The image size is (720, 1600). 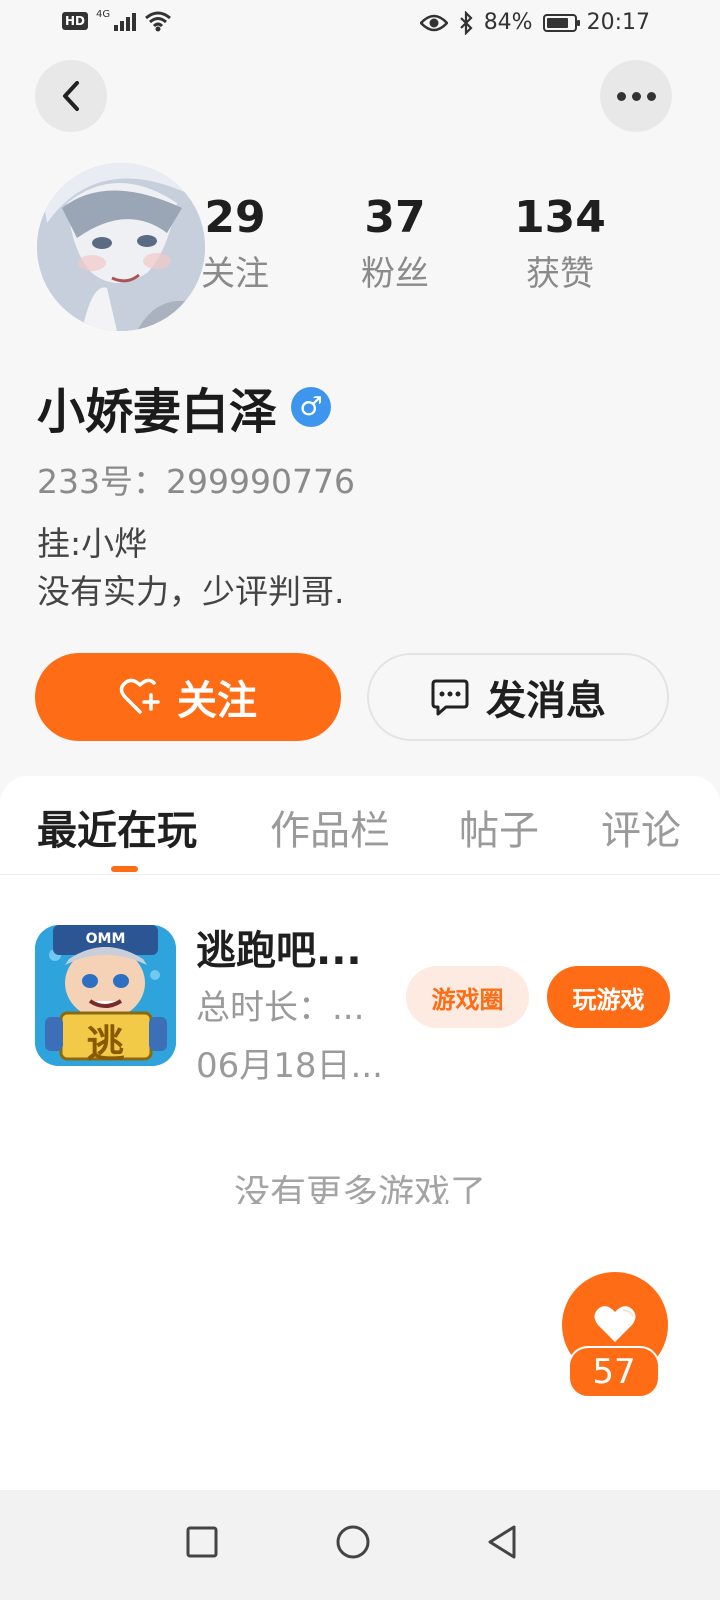 I want to click on stat-label: 粉丝, so click(x=395, y=274).